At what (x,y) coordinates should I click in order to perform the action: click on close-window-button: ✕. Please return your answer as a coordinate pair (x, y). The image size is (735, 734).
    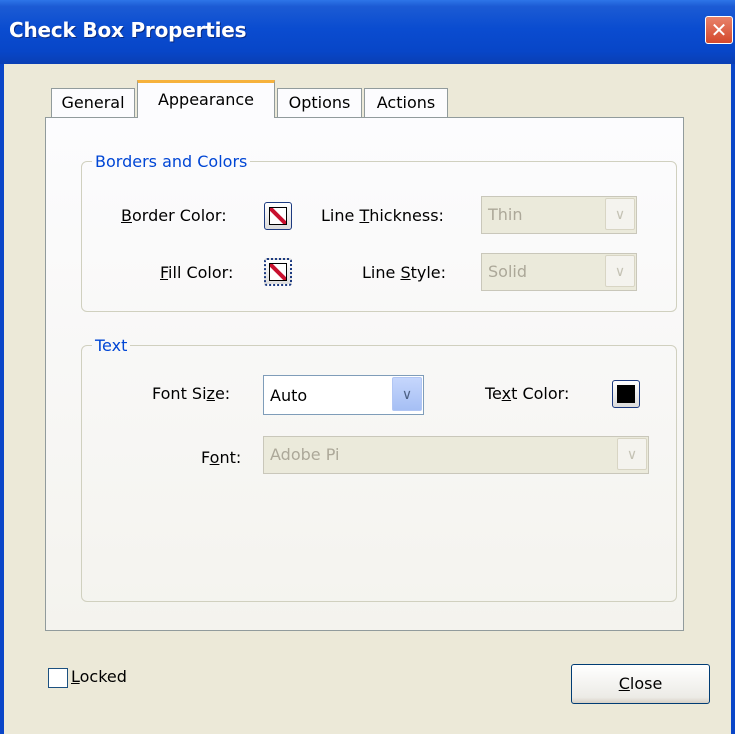
    Looking at the image, I should click on (719, 30).